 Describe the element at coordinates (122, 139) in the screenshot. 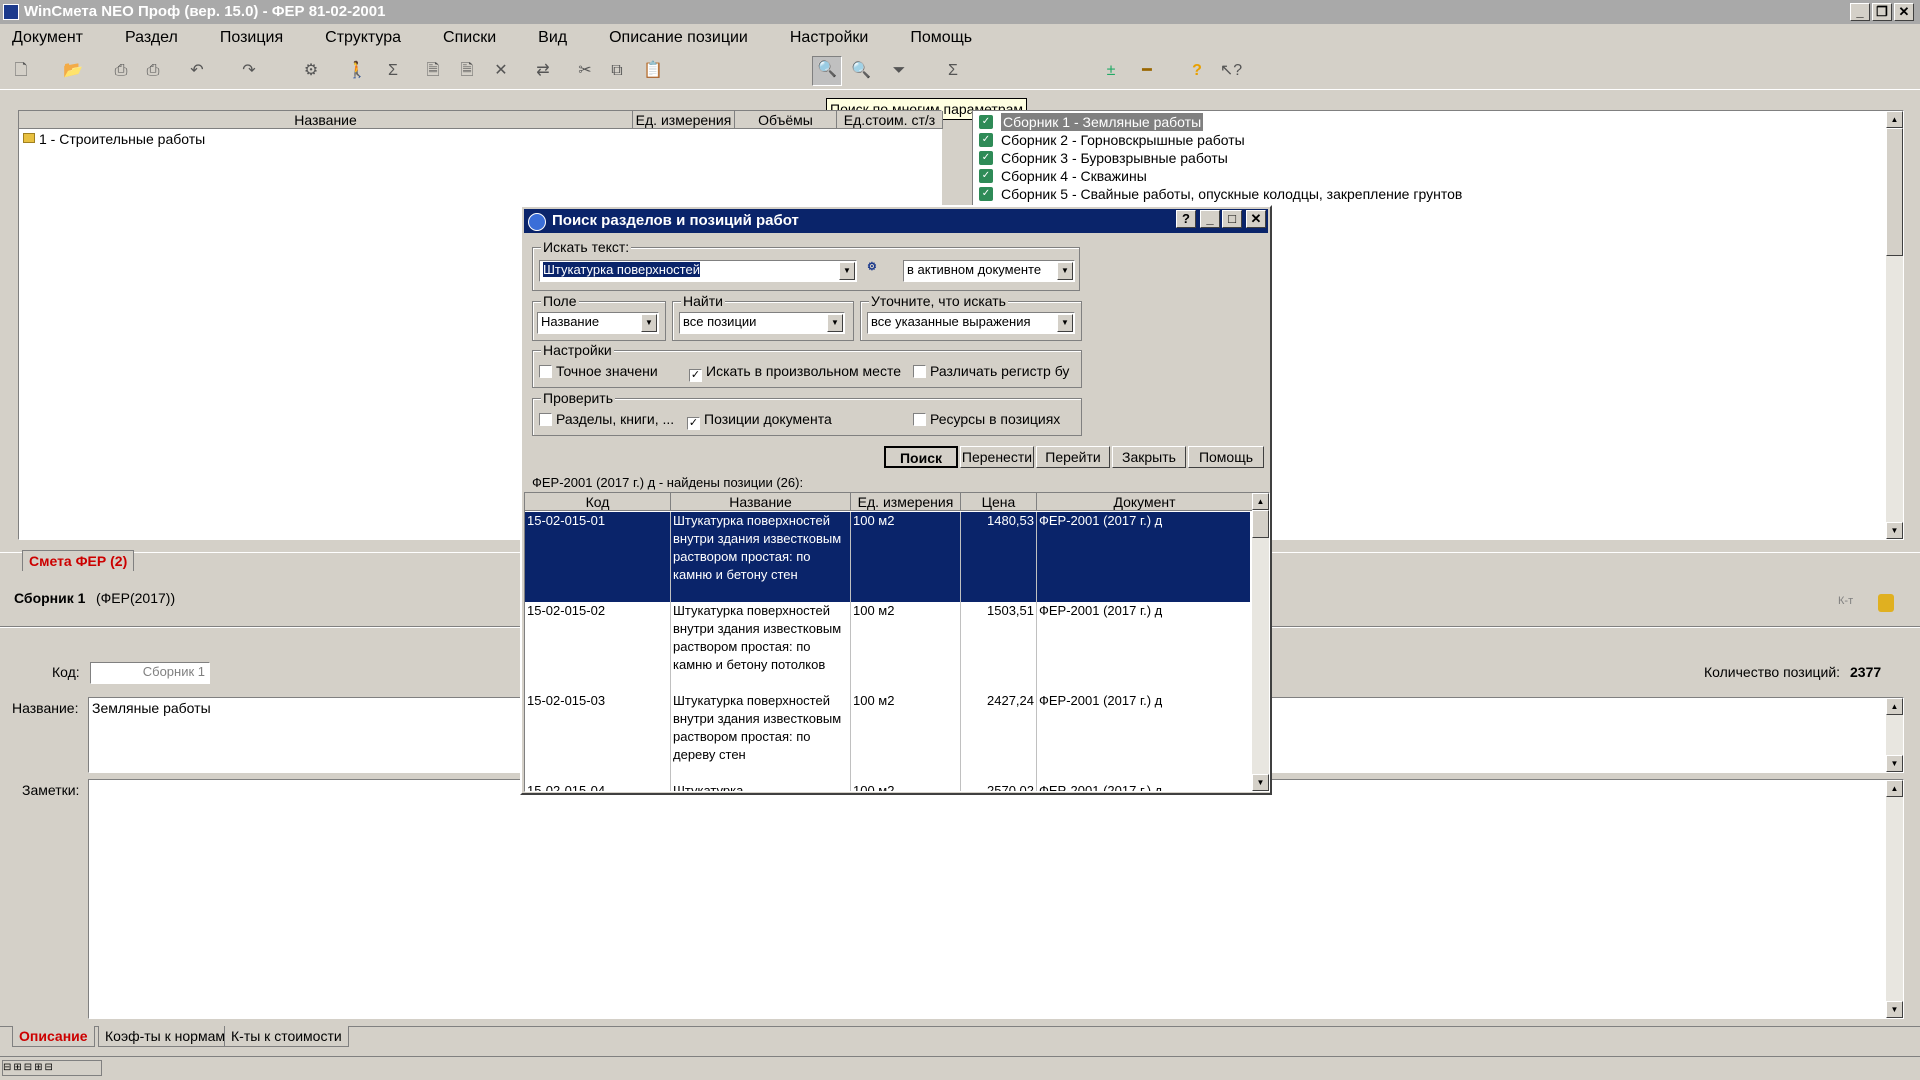

I see `table-row: 1 - Строительные работы` at that location.